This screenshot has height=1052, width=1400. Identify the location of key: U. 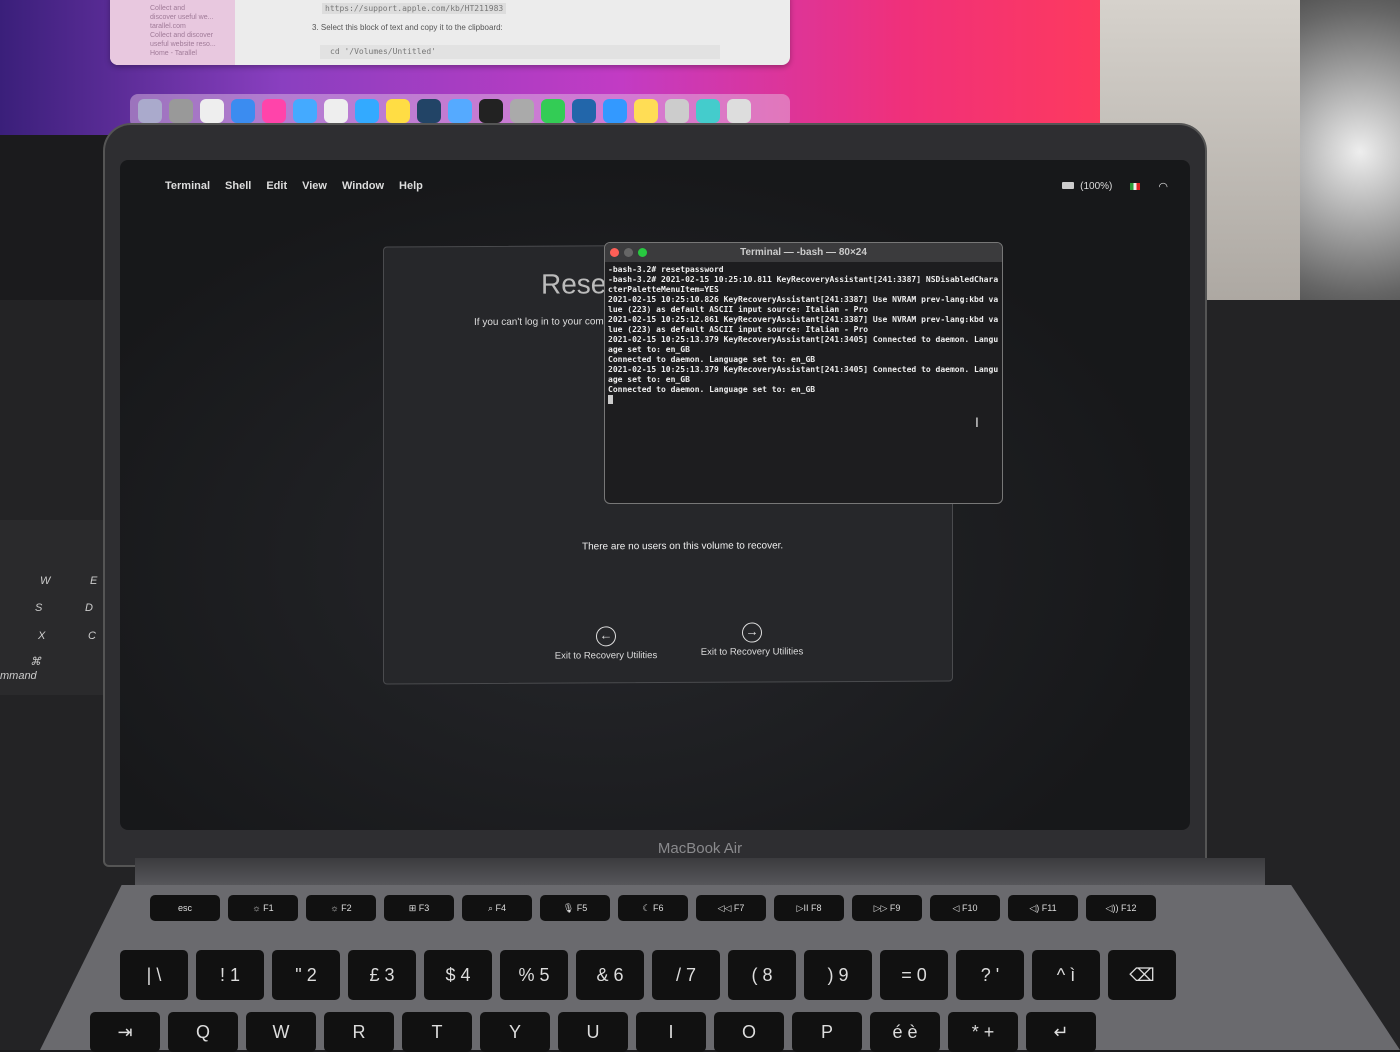
(593, 1032).